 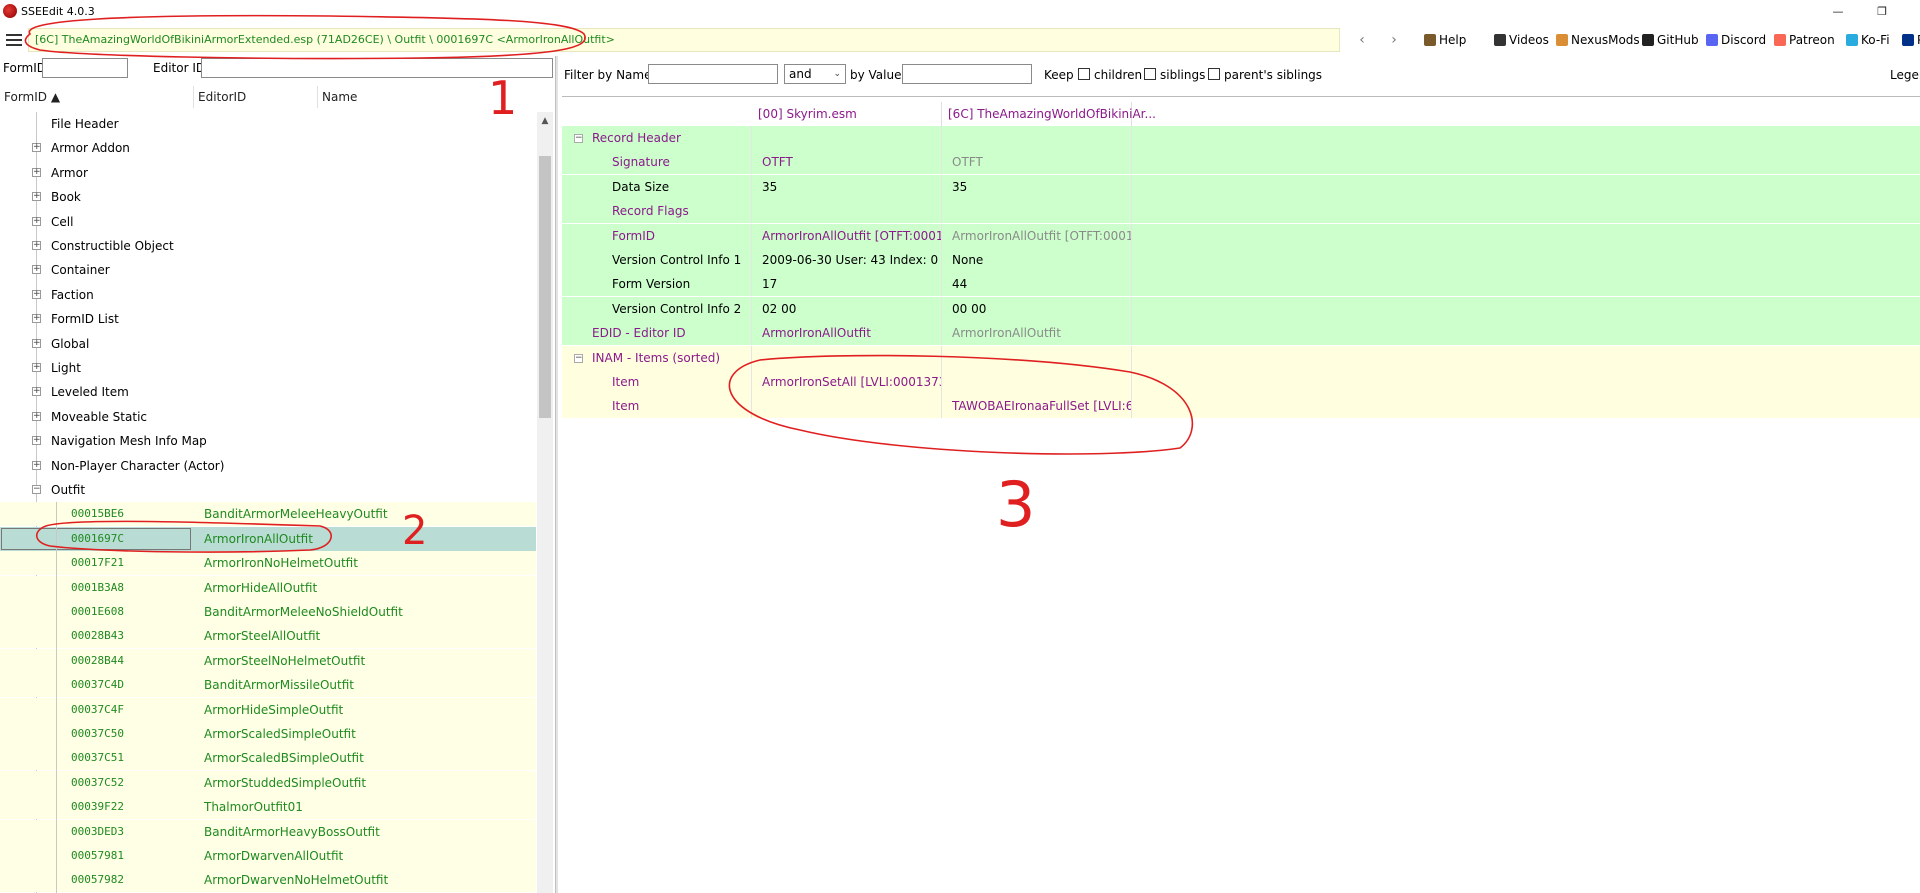 What do you see at coordinates (847, 382) in the screenshot?
I see `master-value-cell: ArmorIronSetAll [LVLI:00013739]` at bounding box center [847, 382].